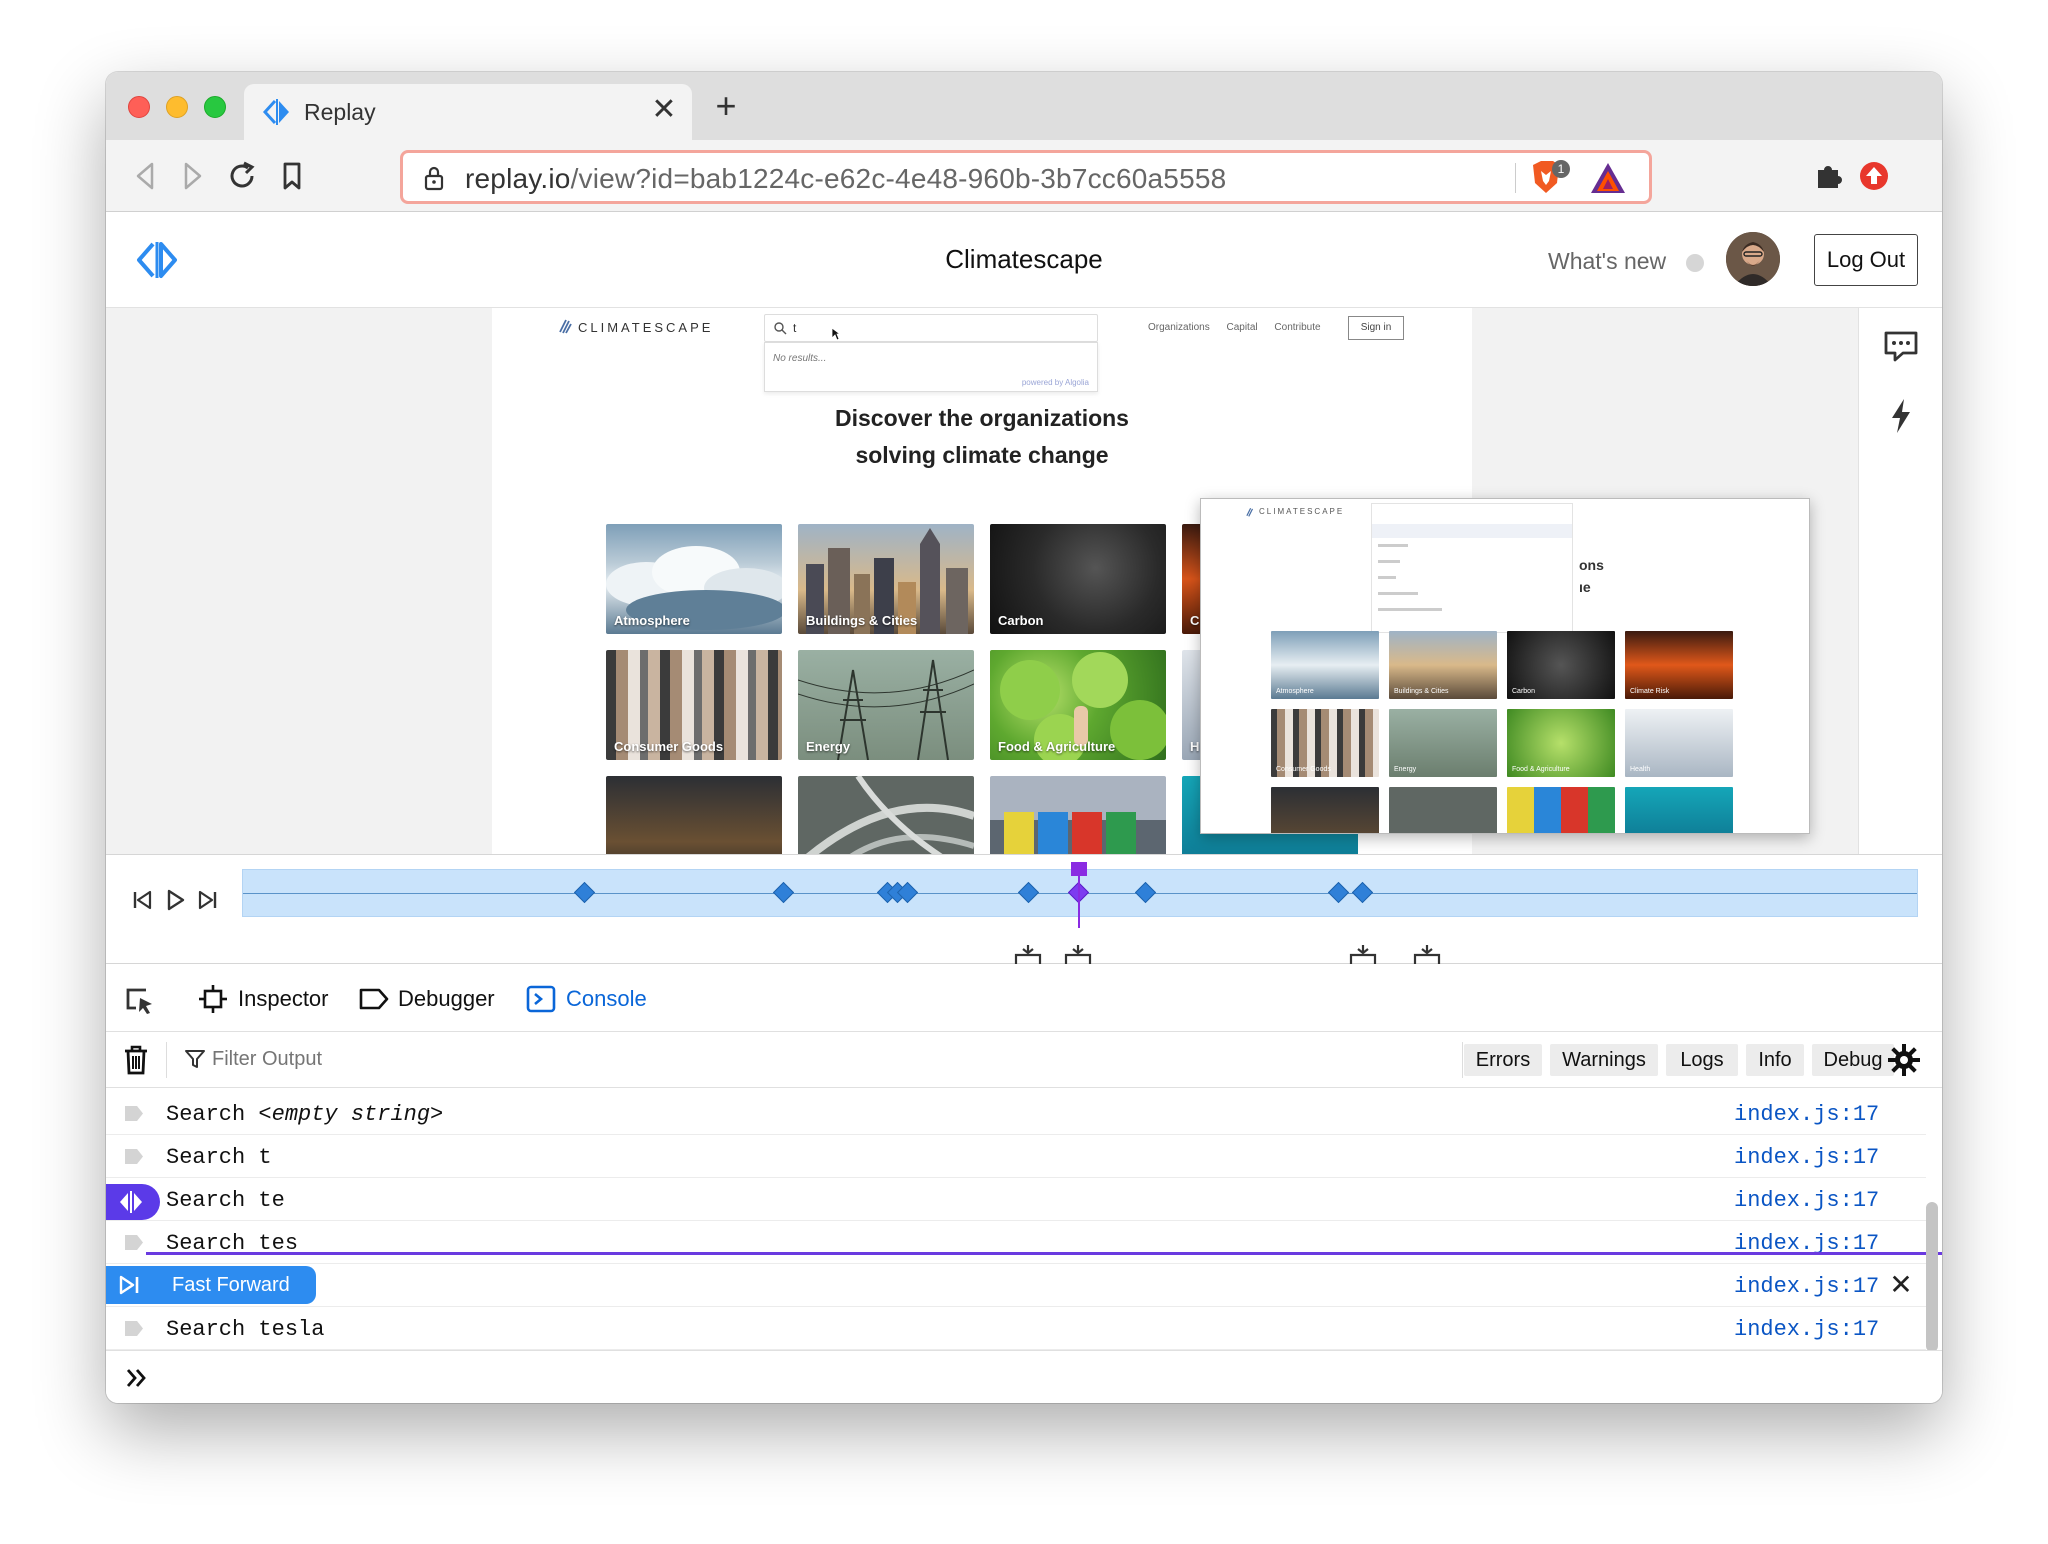  I want to click on bookmark-icon, so click(292, 176).